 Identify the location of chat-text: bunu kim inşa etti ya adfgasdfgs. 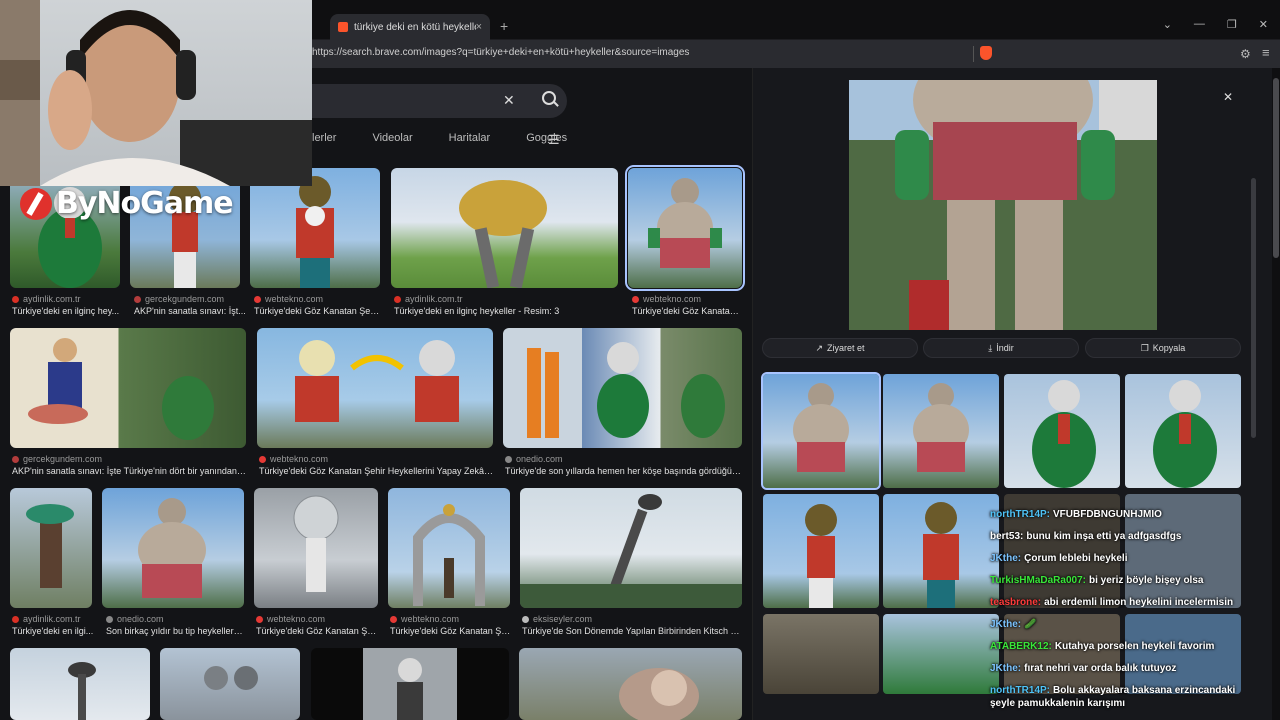
(1104, 536).